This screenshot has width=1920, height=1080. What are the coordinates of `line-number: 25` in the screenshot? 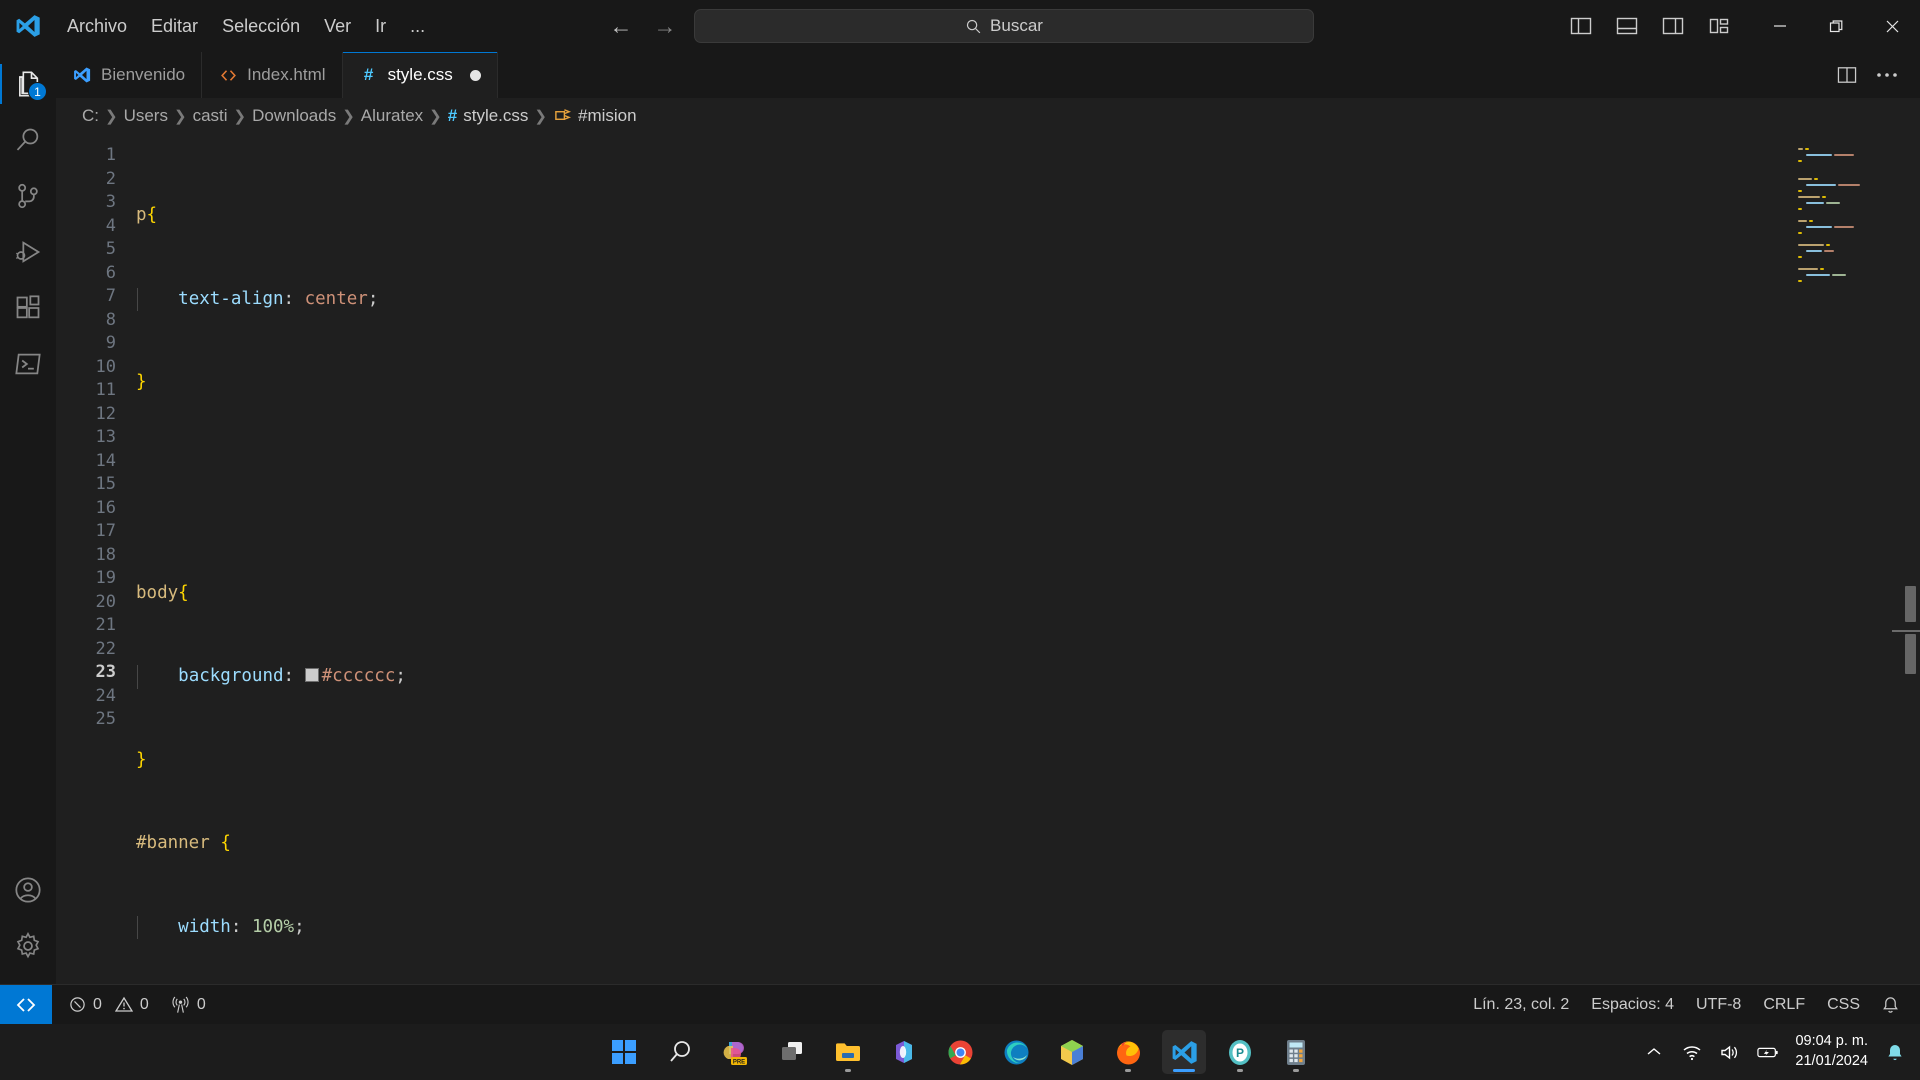 It's located at (105, 719).